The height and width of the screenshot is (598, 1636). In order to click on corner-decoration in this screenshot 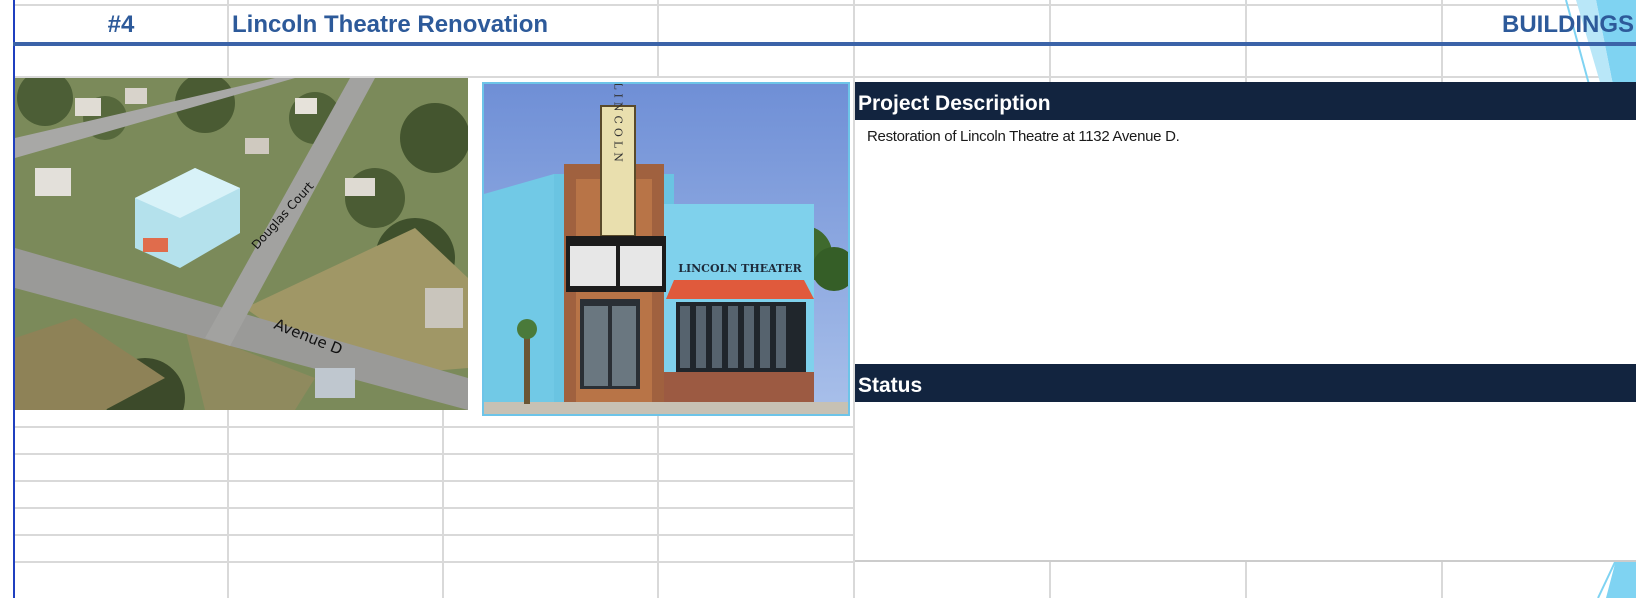, I will do `click(1616, 579)`.